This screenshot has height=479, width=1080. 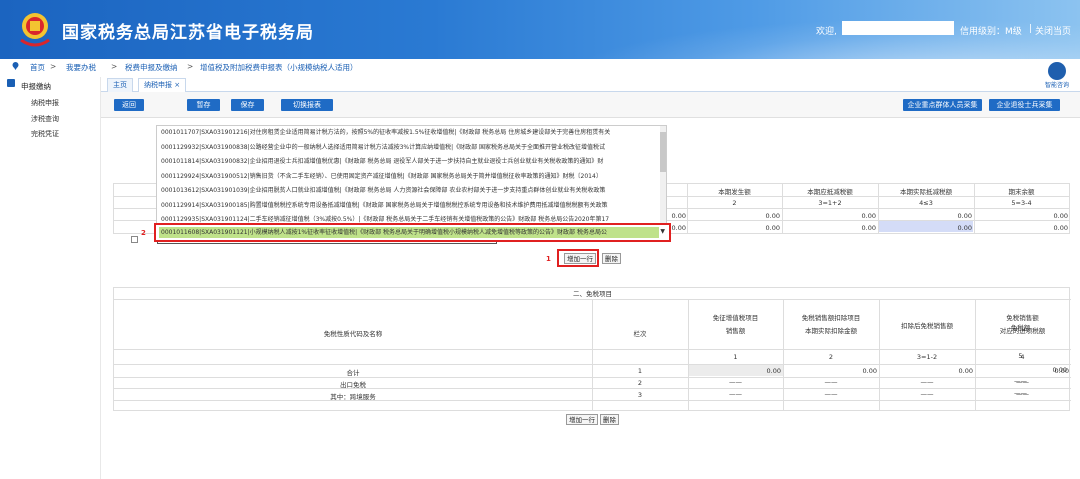 What do you see at coordinates (590, 85) in the screenshot?
I see `tab-bar: 主页 纳税申报 ×` at bounding box center [590, 85].